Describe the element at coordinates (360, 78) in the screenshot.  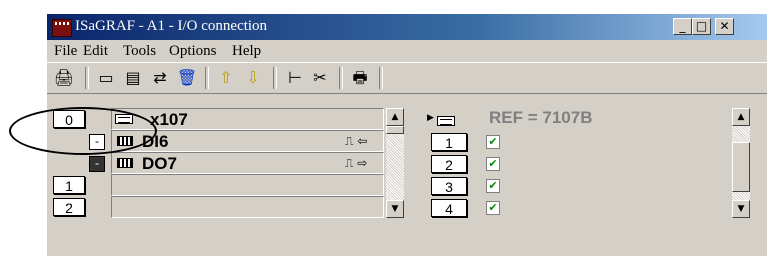
I see `print-icon: 🖶` at that location.